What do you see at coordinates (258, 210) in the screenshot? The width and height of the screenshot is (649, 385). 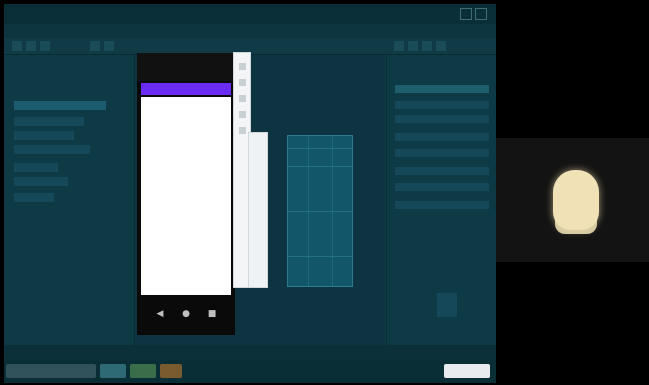 I see `emulator-extended-panel` at bounding box center [258, 210].